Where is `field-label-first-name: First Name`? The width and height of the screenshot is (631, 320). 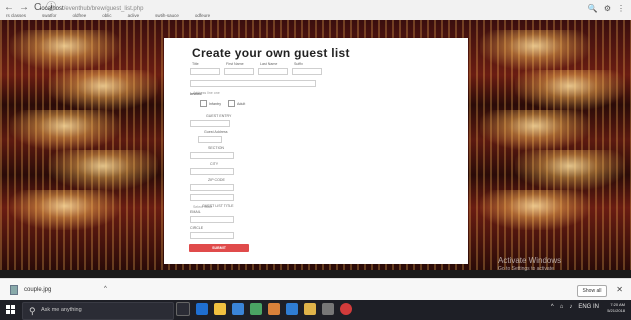 field-label-first-name: First Name is located at coordinates (235, 64).